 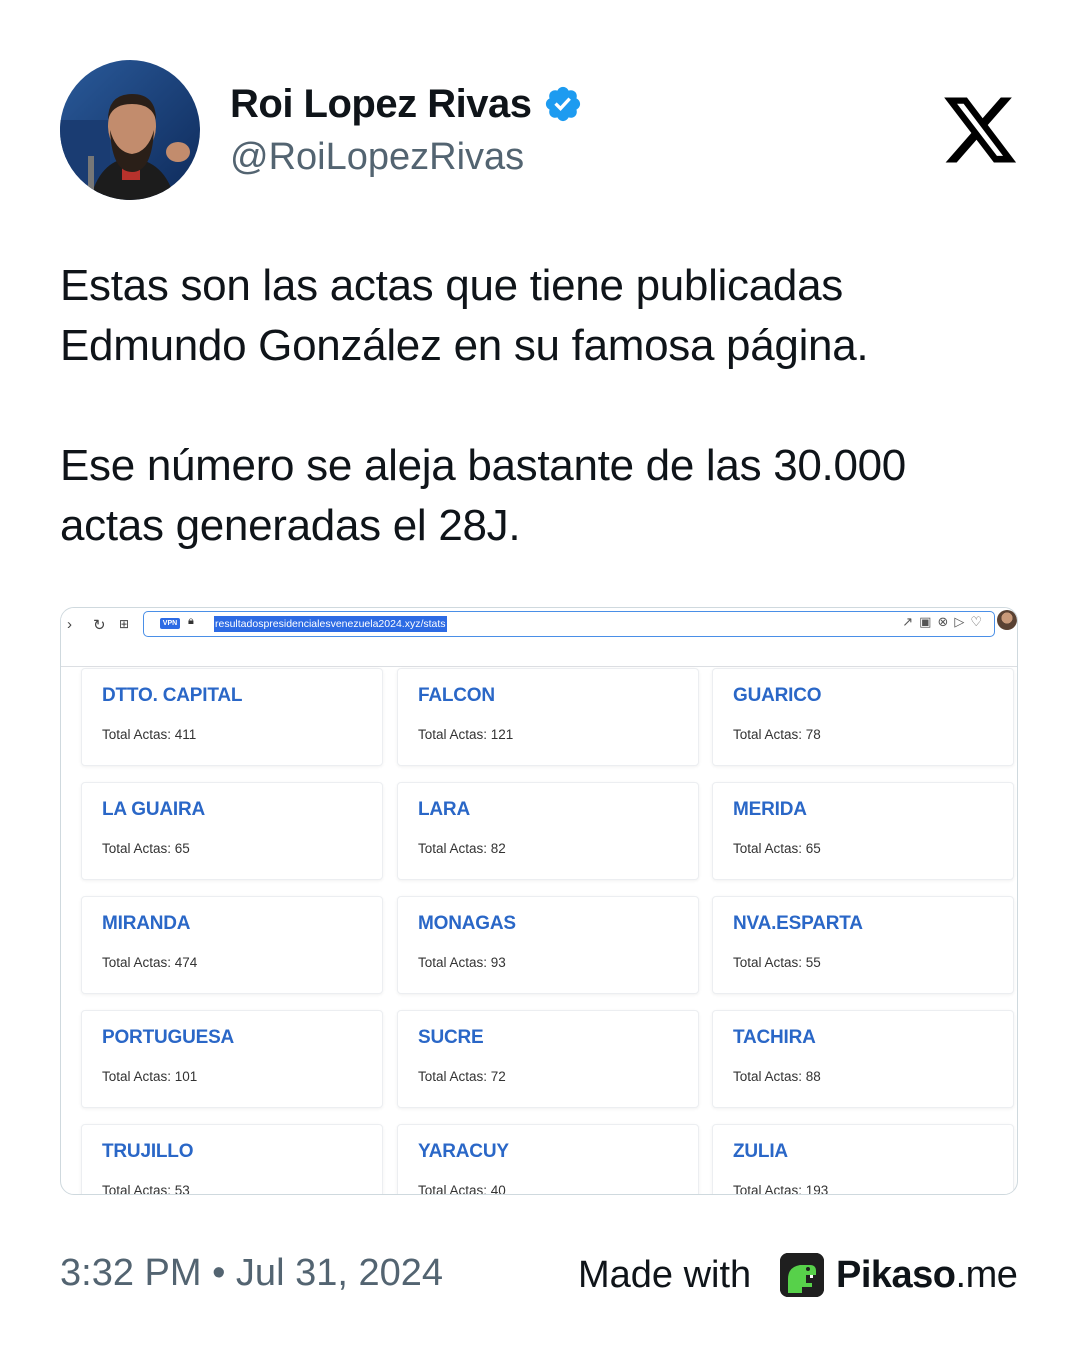 I want to click on pikaso-brand: Pikaso.me, so click(x=927, y=1275).